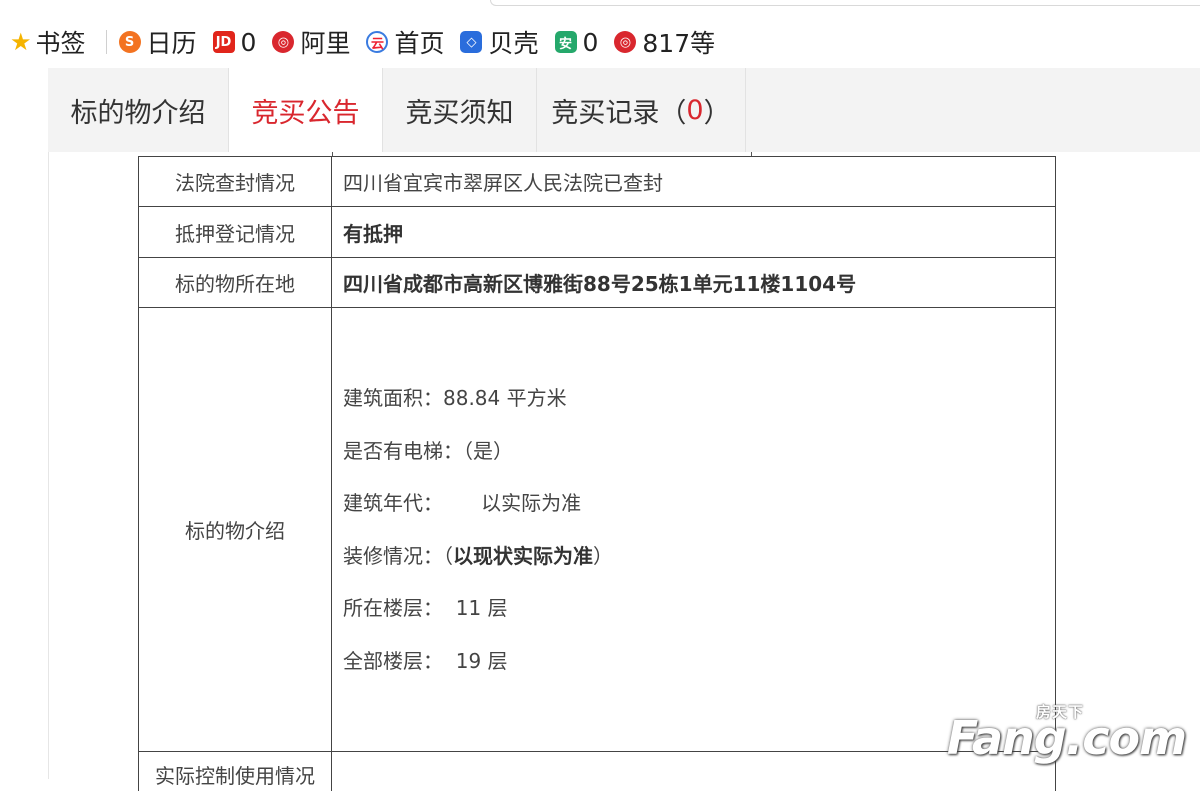 Image resolution: width=1200 pixels, height=791 pixels. What do you see at coordinates (235, 282) in the screenshot?
I see `row-label: 标的物所在地` at bounding box center [235, 282].